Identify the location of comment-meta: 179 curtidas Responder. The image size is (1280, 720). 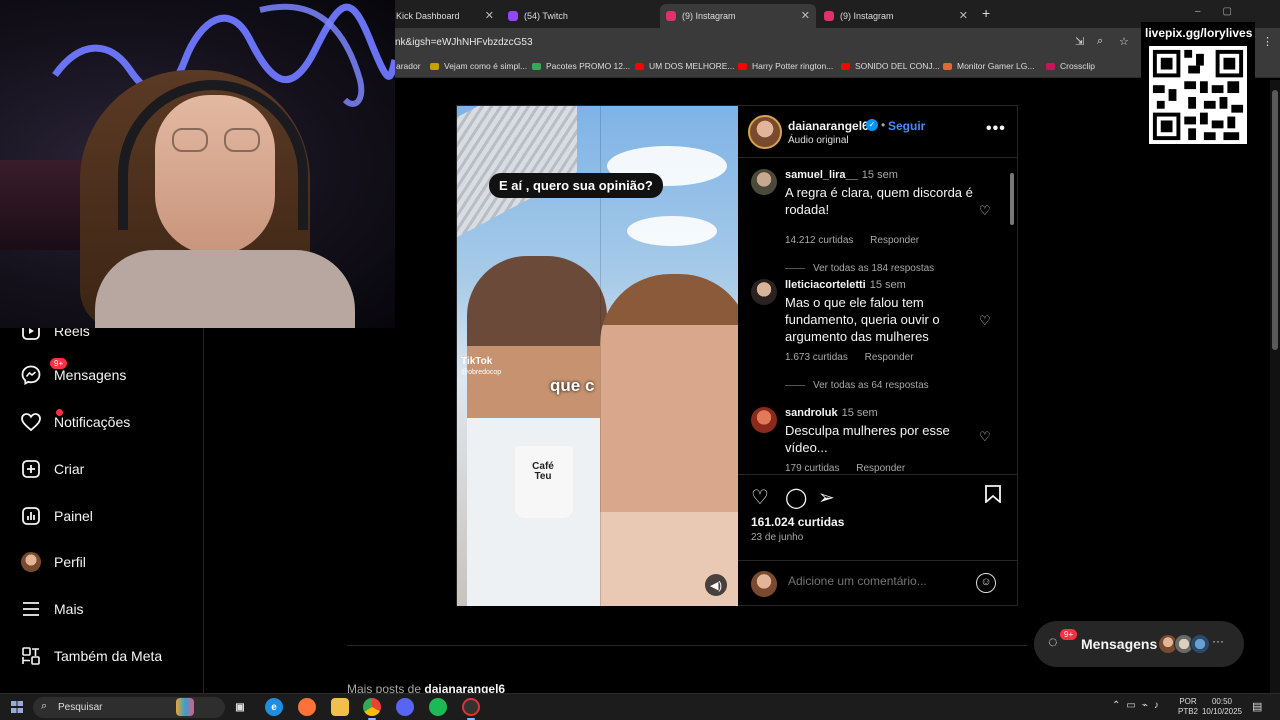
(852, 468).